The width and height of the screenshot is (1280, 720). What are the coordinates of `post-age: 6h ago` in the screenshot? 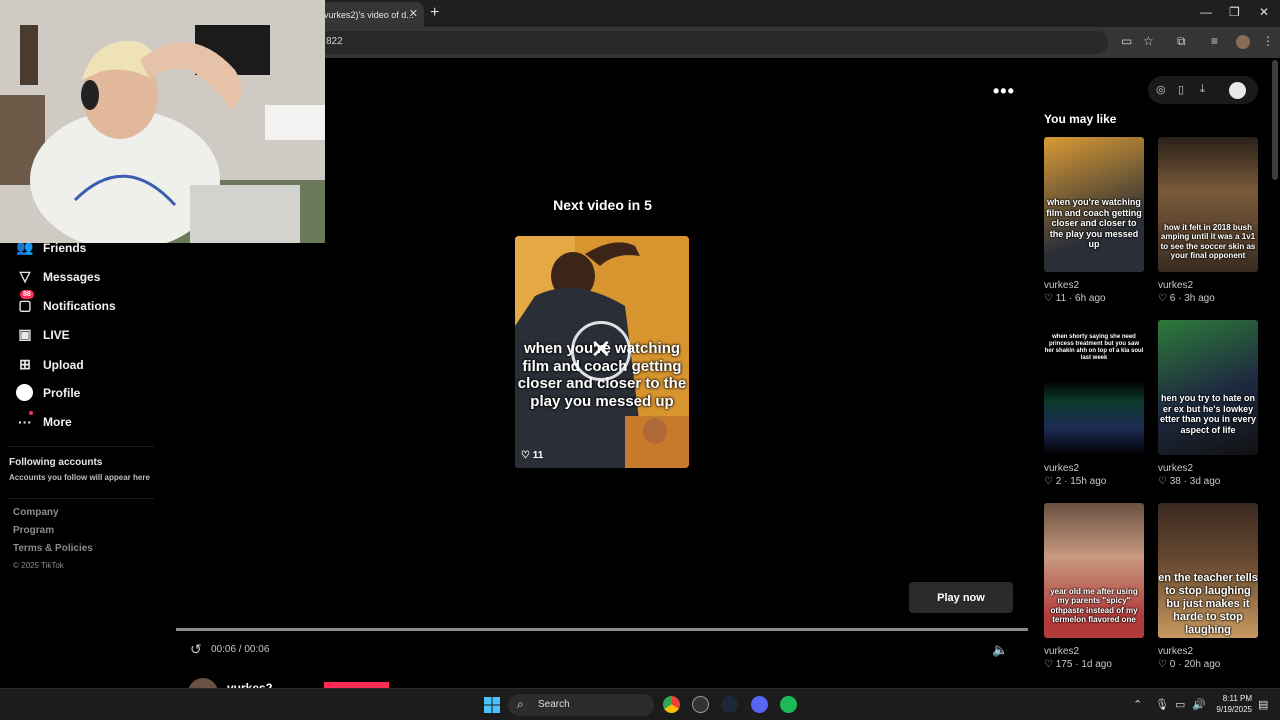 It's located at (1090, 298).